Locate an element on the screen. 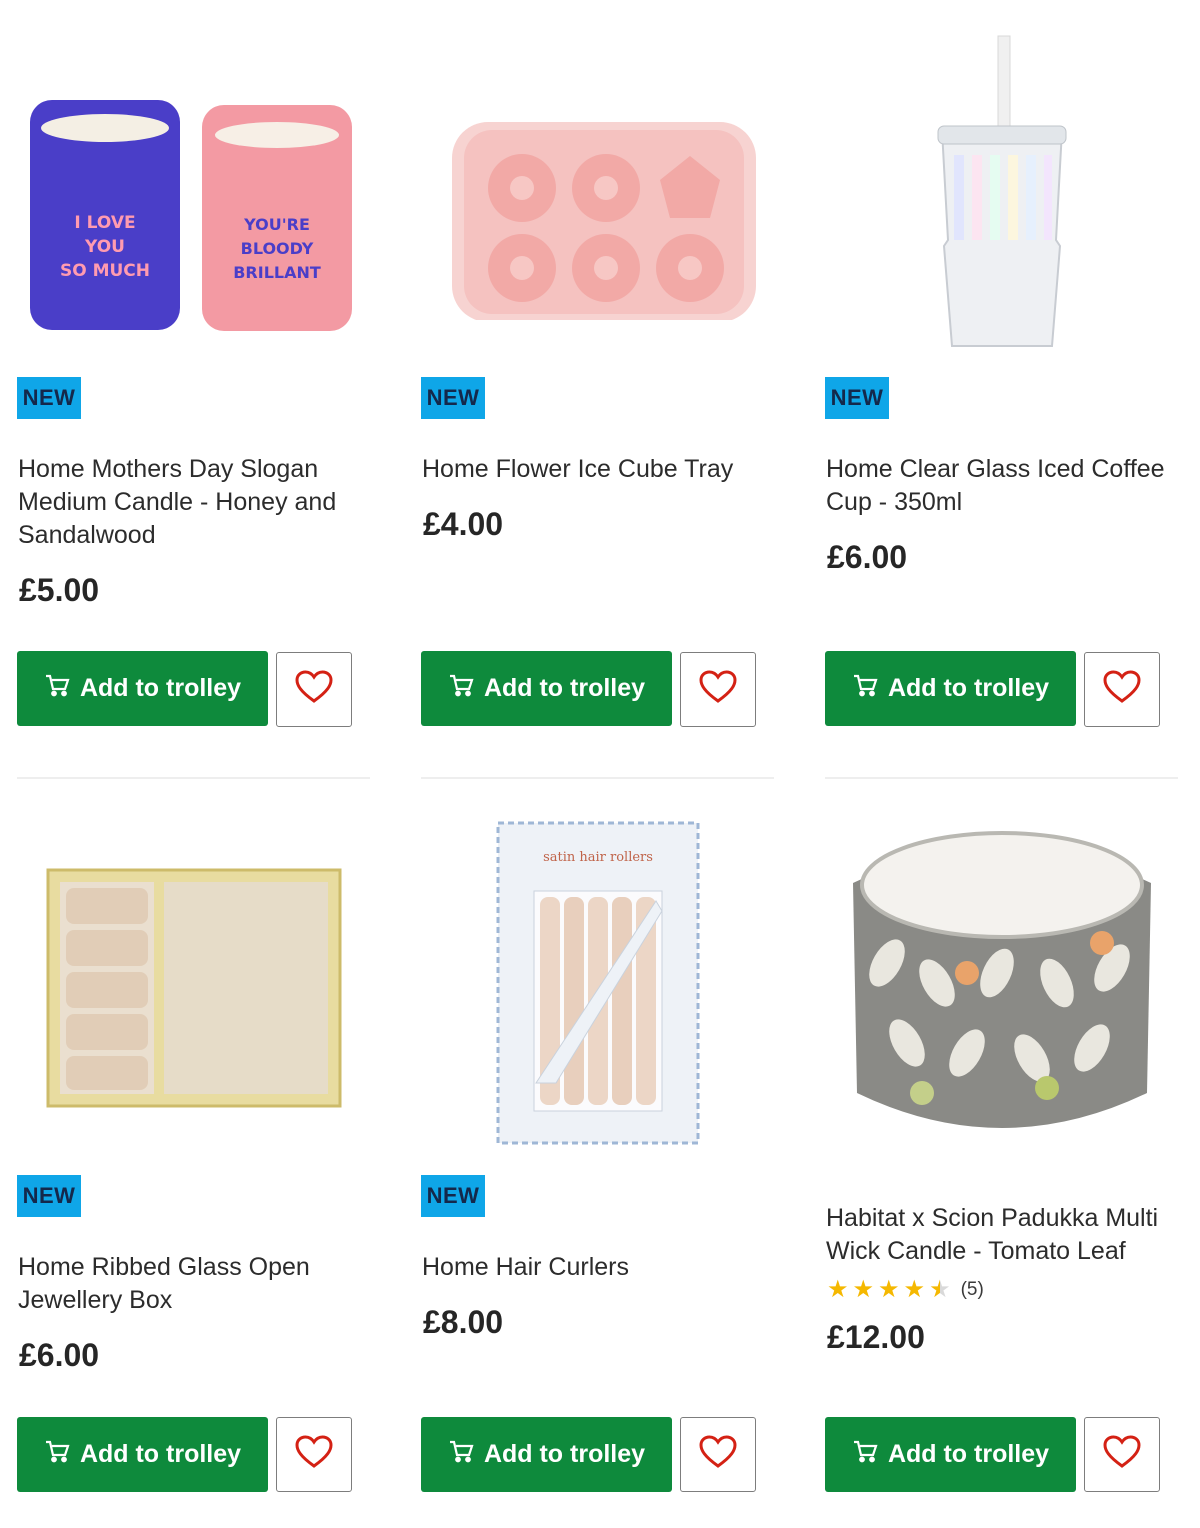  product-price: £5.00 is located at coordinates (59, 590).